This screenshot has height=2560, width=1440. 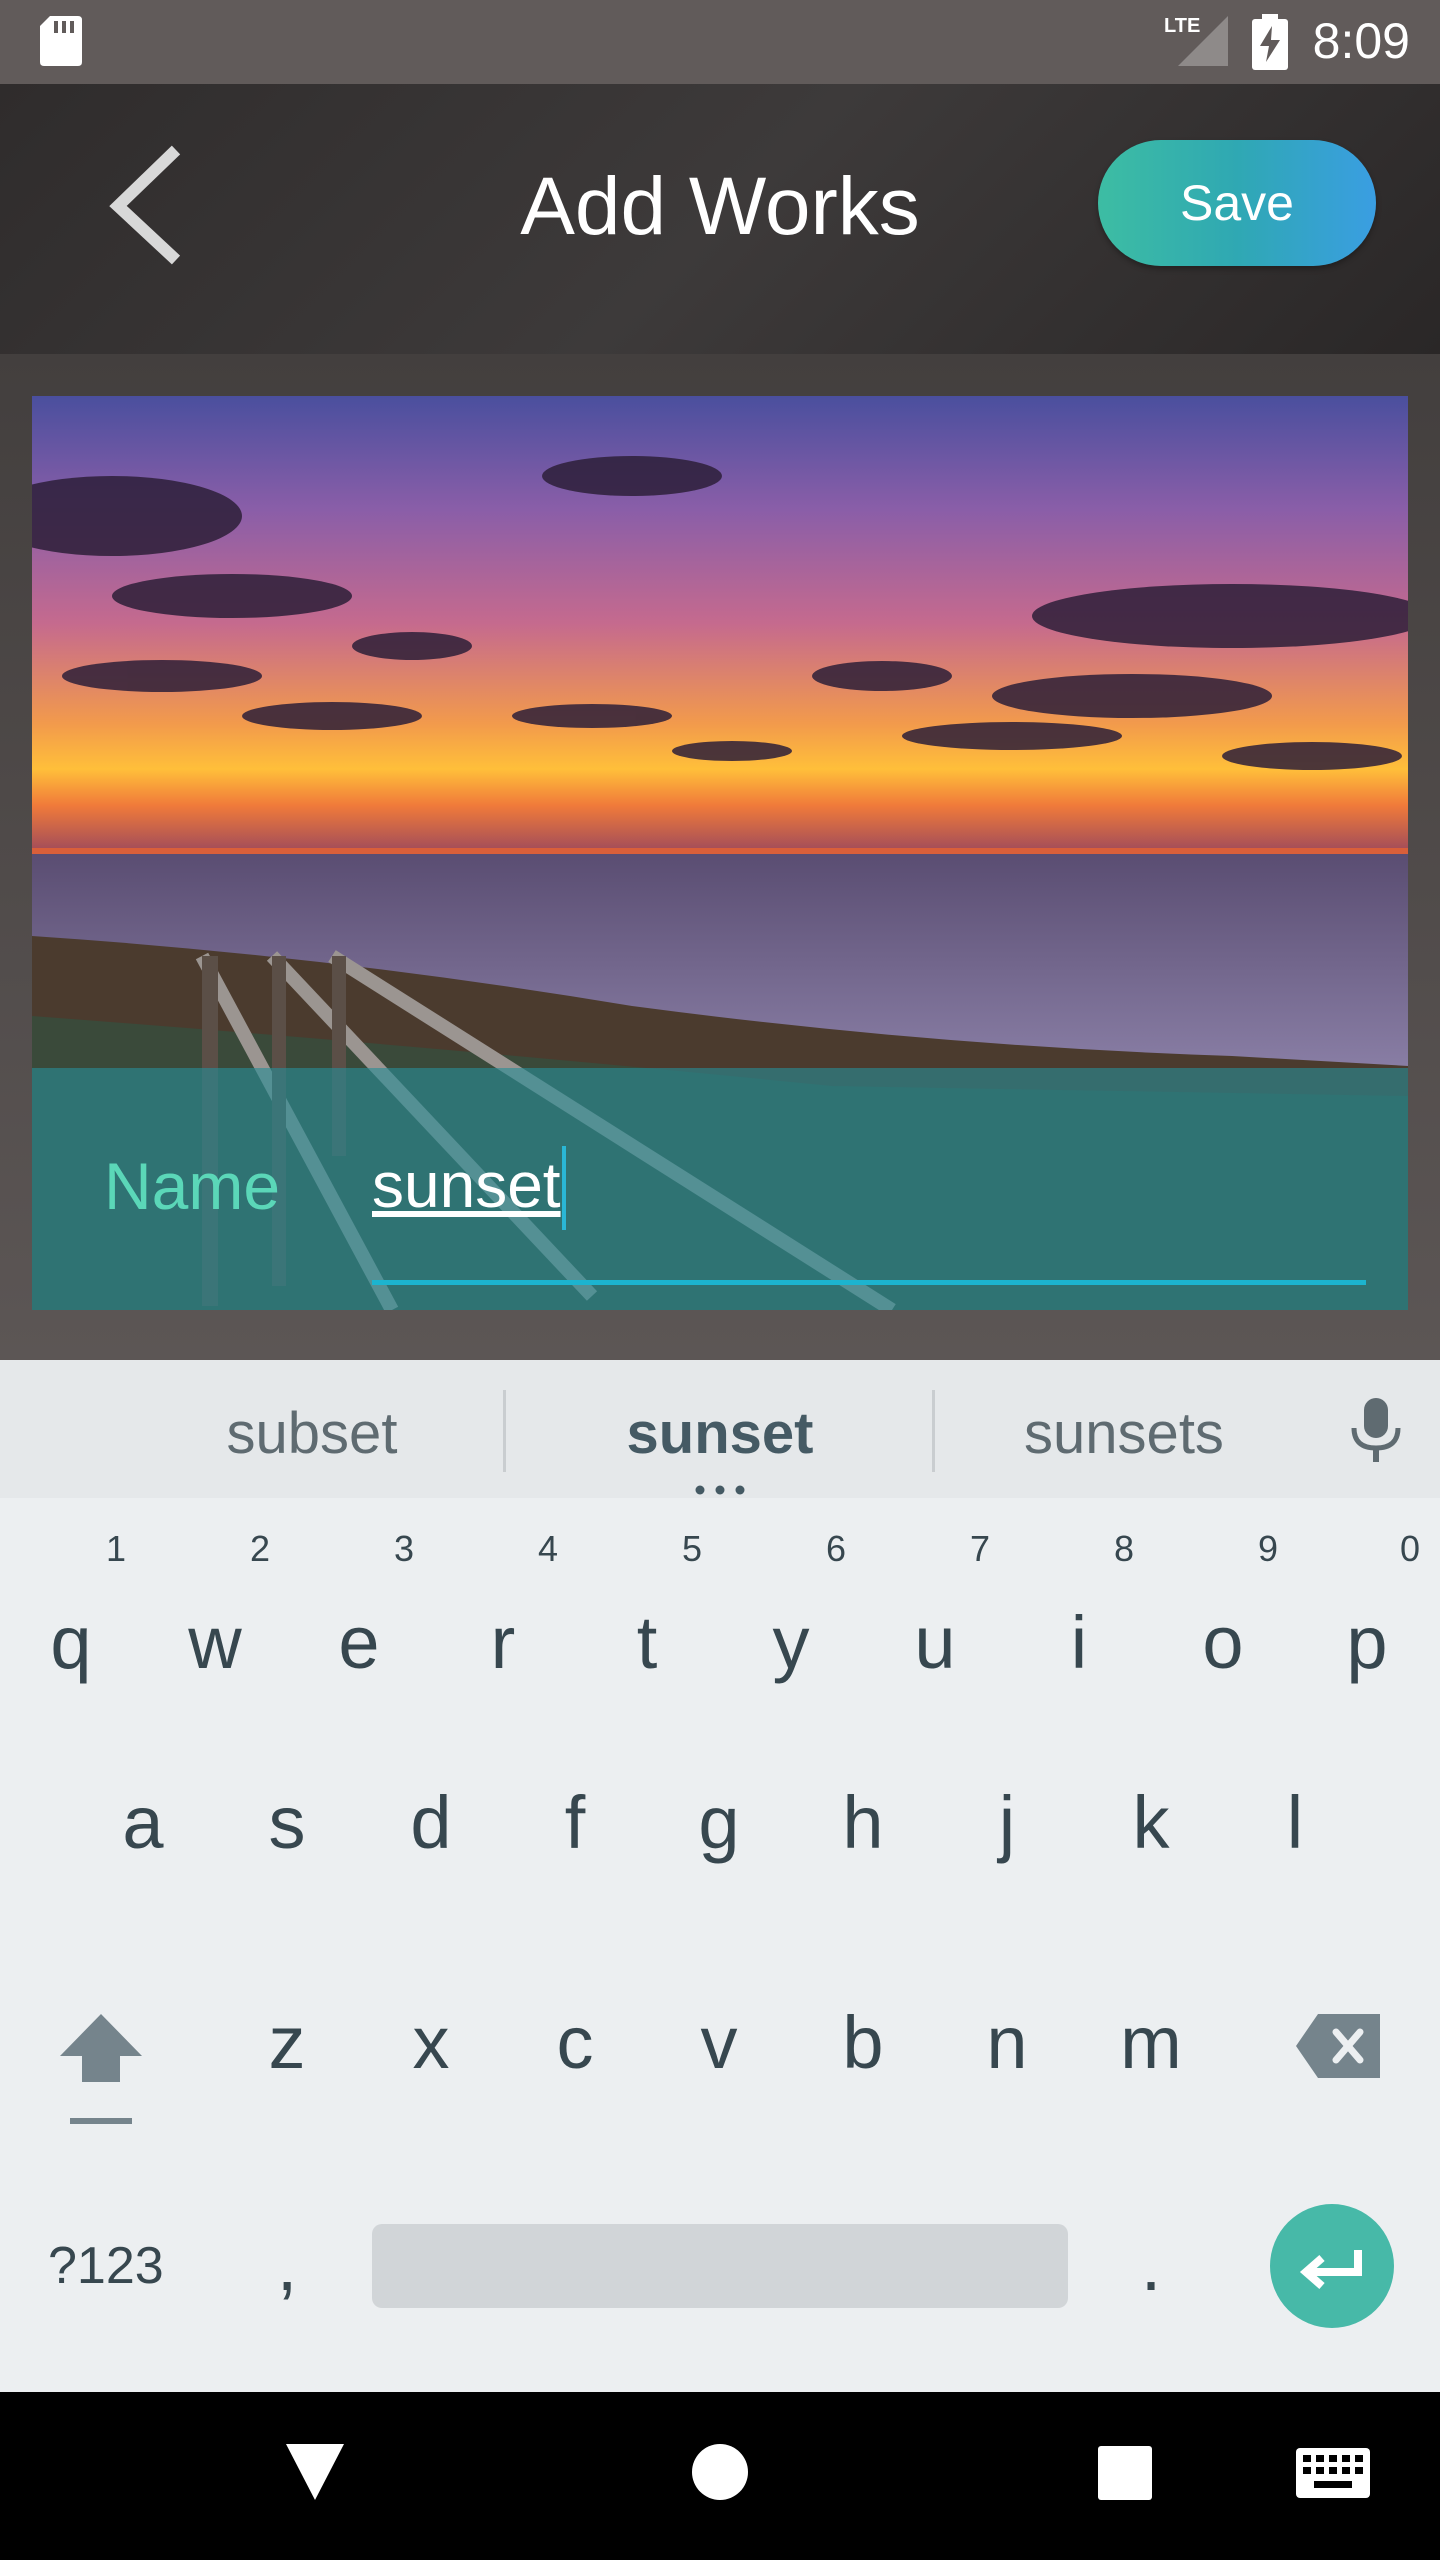 I want to click on hint-0: 0, so click(x=1410, y=1548).